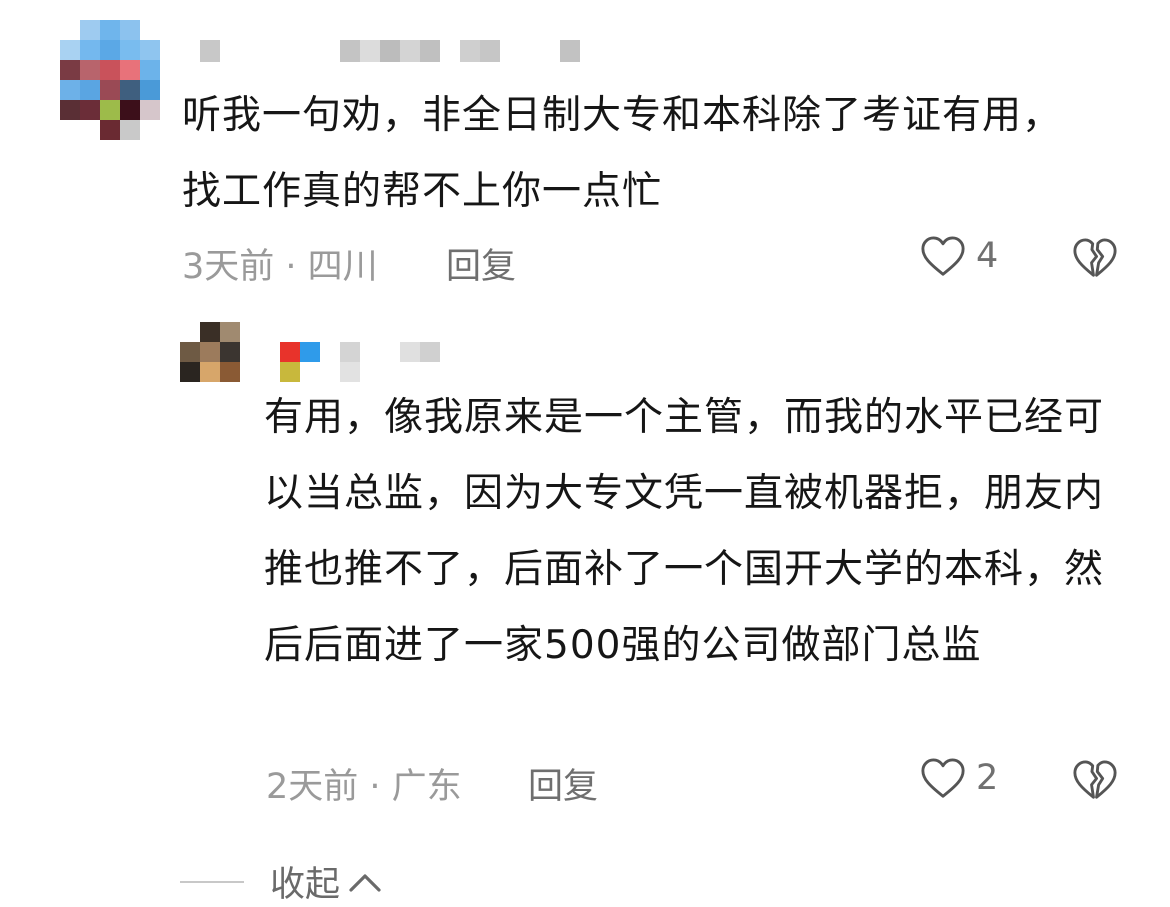 This screenshot has width=1170, height=907. Describe the element at coordinates (987, 778) in the screenshot. I see `like-count: 2` at that location.